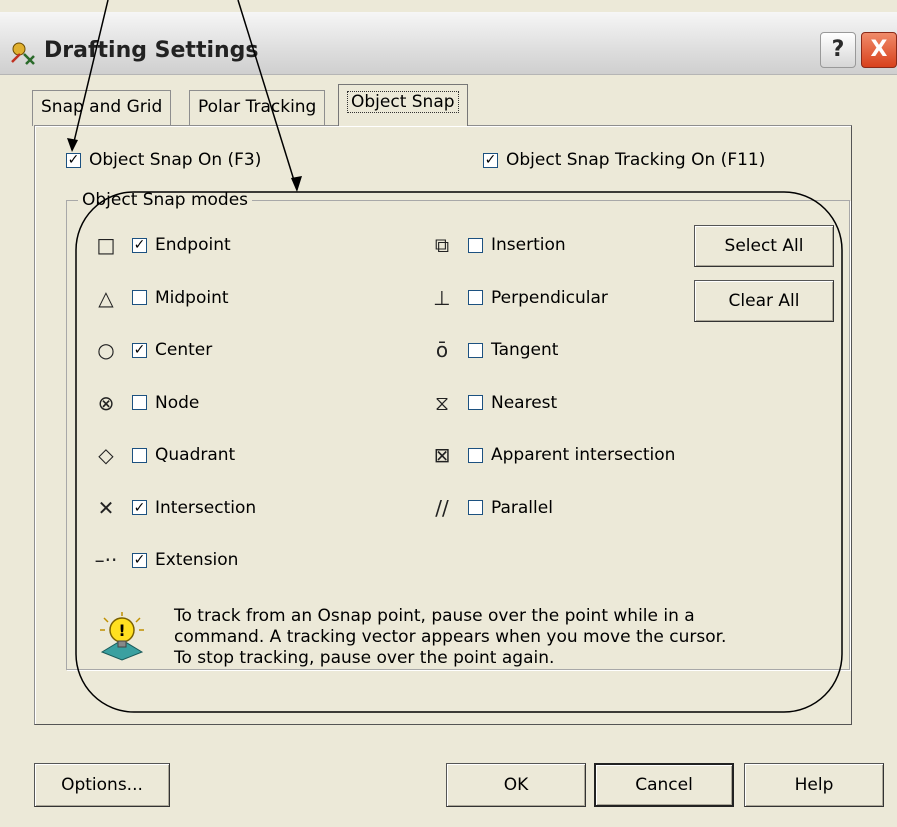  What do you see at coordinates (175, 160) in the screenshot?
I see `osnap-on-label: Object Snap On (F3)` at bounding box center [175, 160].